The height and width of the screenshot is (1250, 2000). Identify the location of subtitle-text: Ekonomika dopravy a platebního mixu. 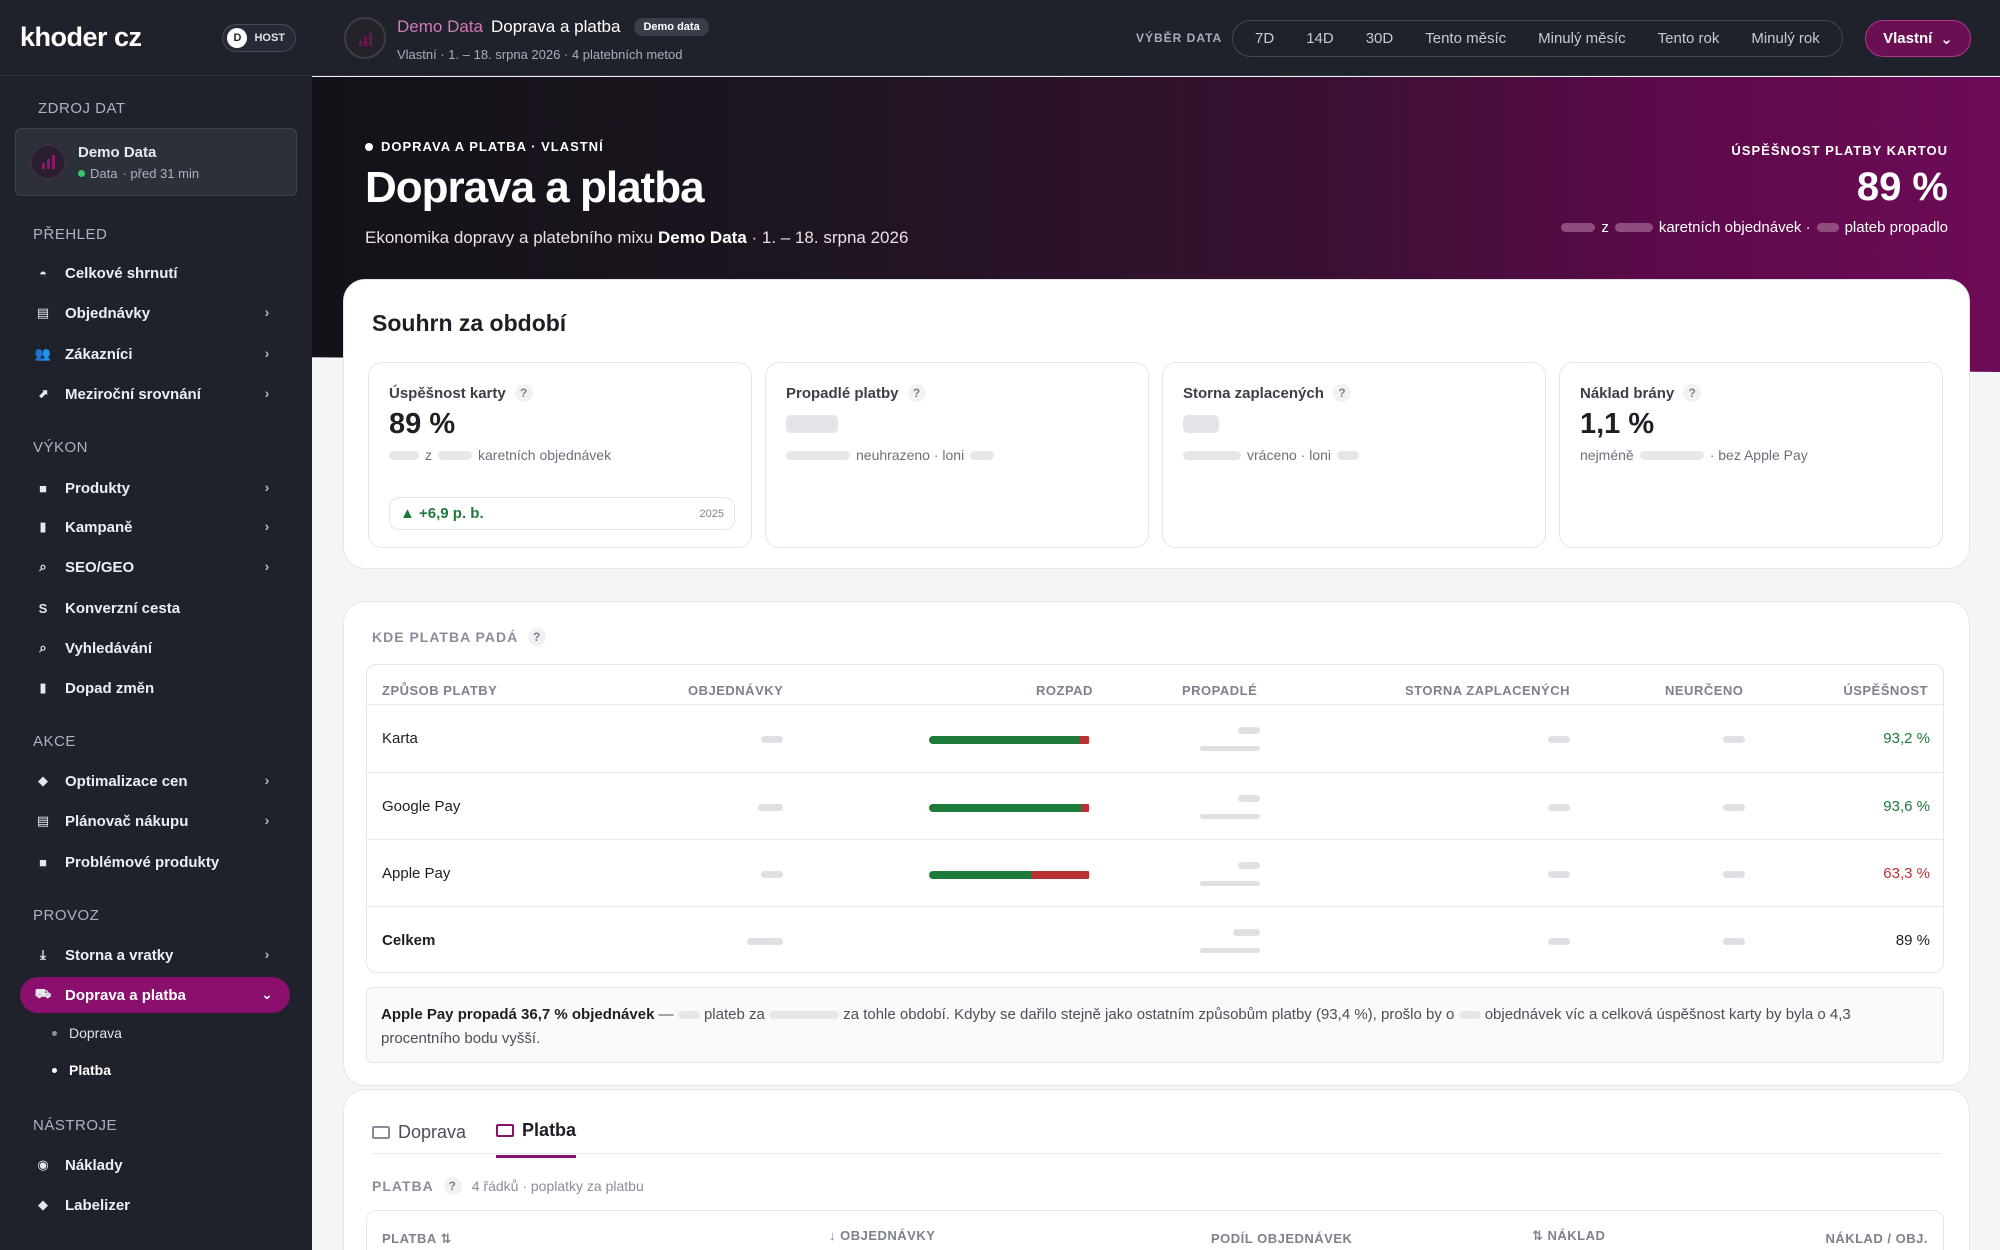
(509, 237).